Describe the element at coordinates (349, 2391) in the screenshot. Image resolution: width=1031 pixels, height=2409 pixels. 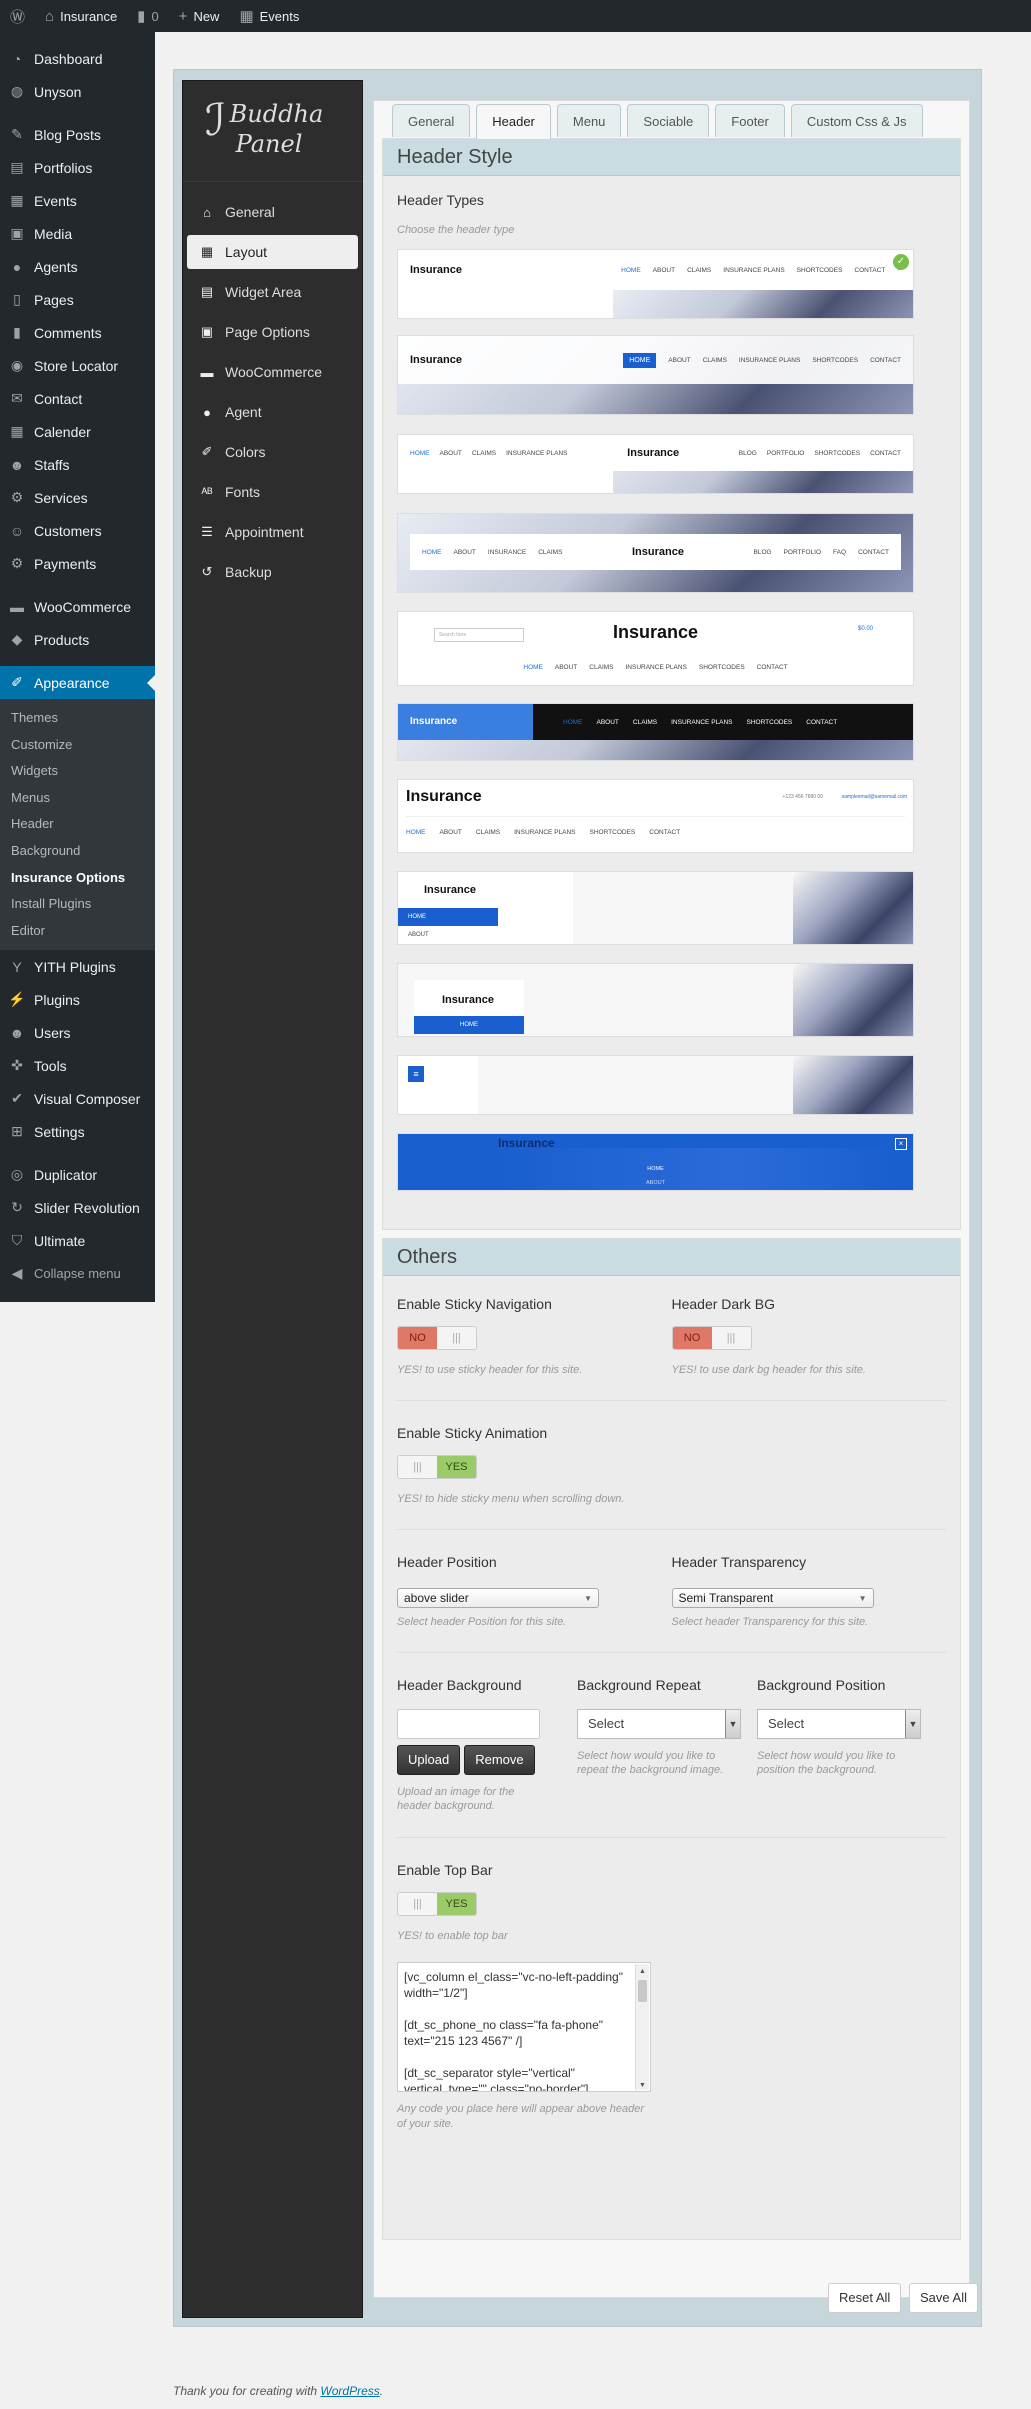
I see `wordpress-link: WordPress` at that location.